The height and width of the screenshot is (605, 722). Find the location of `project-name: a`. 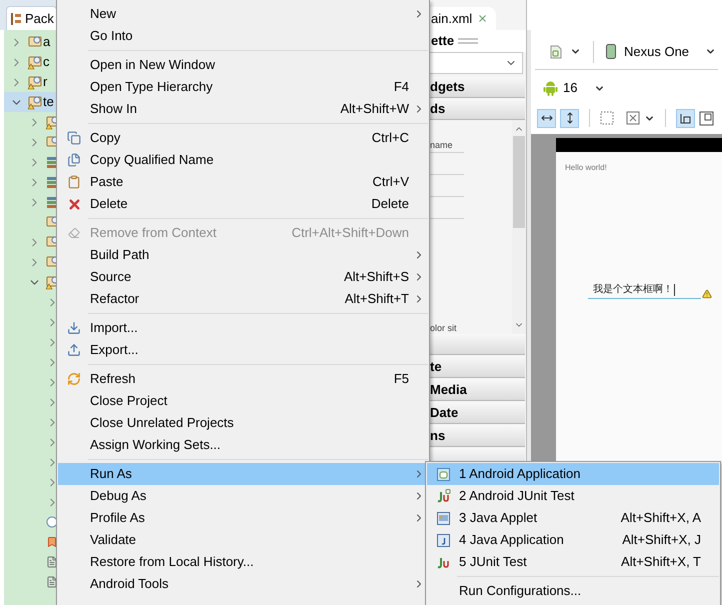

project-name: a is located at coordinates (46, 42).